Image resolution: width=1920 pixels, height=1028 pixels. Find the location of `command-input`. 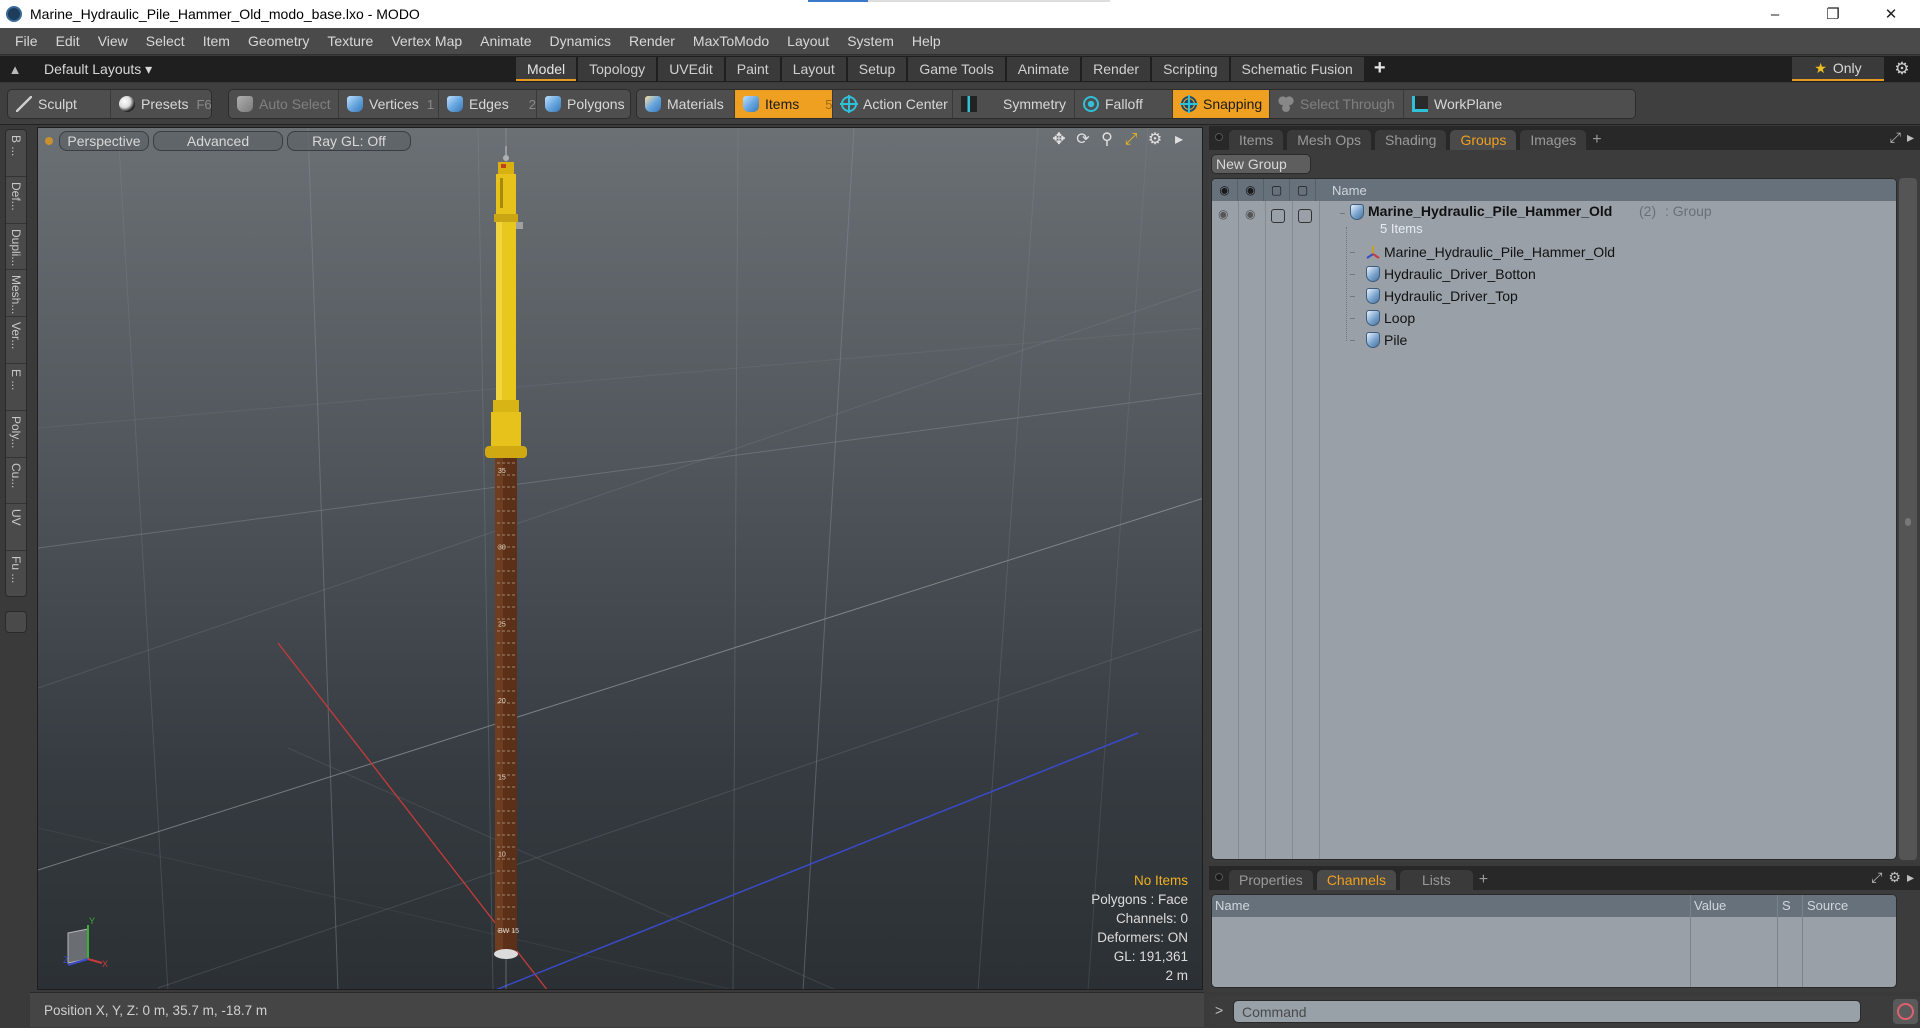

command-input is located at coordinates (1547, 1011).